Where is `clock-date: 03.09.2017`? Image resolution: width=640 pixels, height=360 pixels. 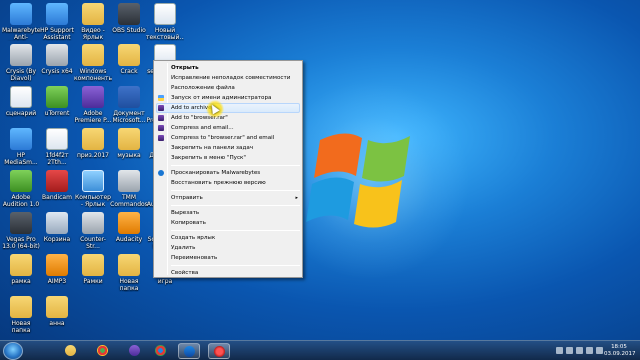 clock-date: 03.09.2017 is located at coordinates (620, 354).